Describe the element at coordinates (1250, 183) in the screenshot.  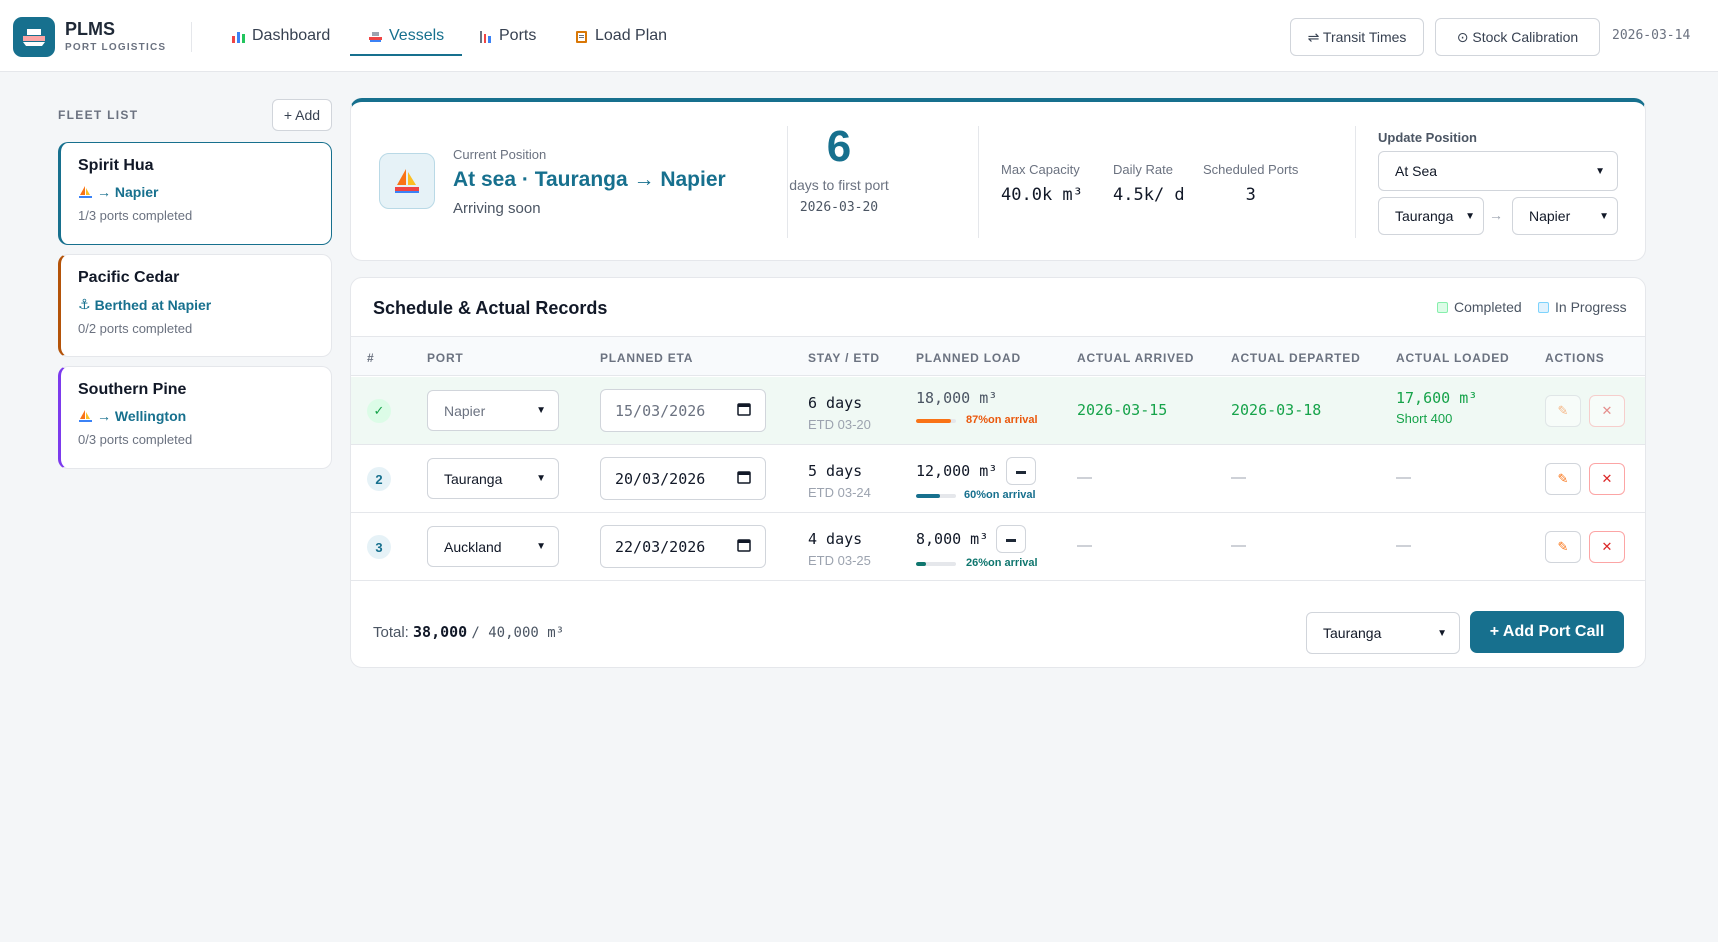
I see `stat-scheduled-ports: Scheduled Ports 3` at that location.